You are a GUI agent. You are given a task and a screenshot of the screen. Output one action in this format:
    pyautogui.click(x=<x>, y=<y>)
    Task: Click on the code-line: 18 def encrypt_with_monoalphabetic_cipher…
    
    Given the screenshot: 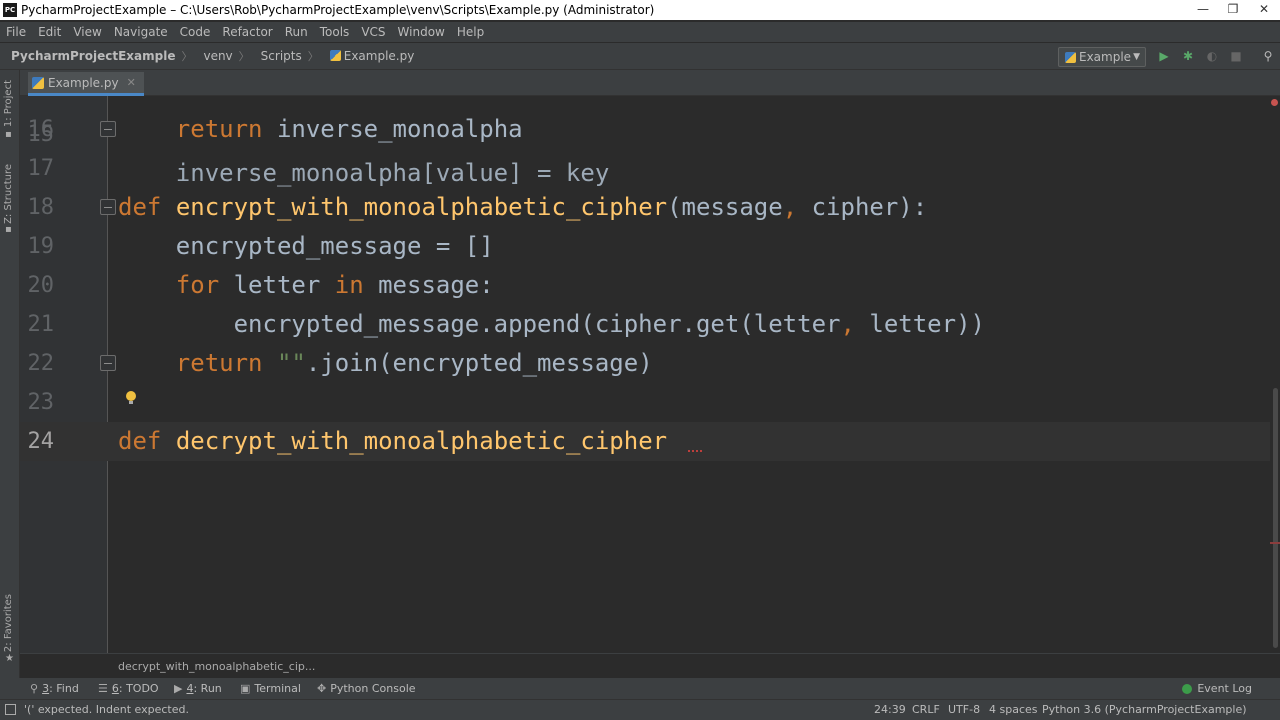 What is the action you would take?
    pyautogui.click(x=647, y=207)
    